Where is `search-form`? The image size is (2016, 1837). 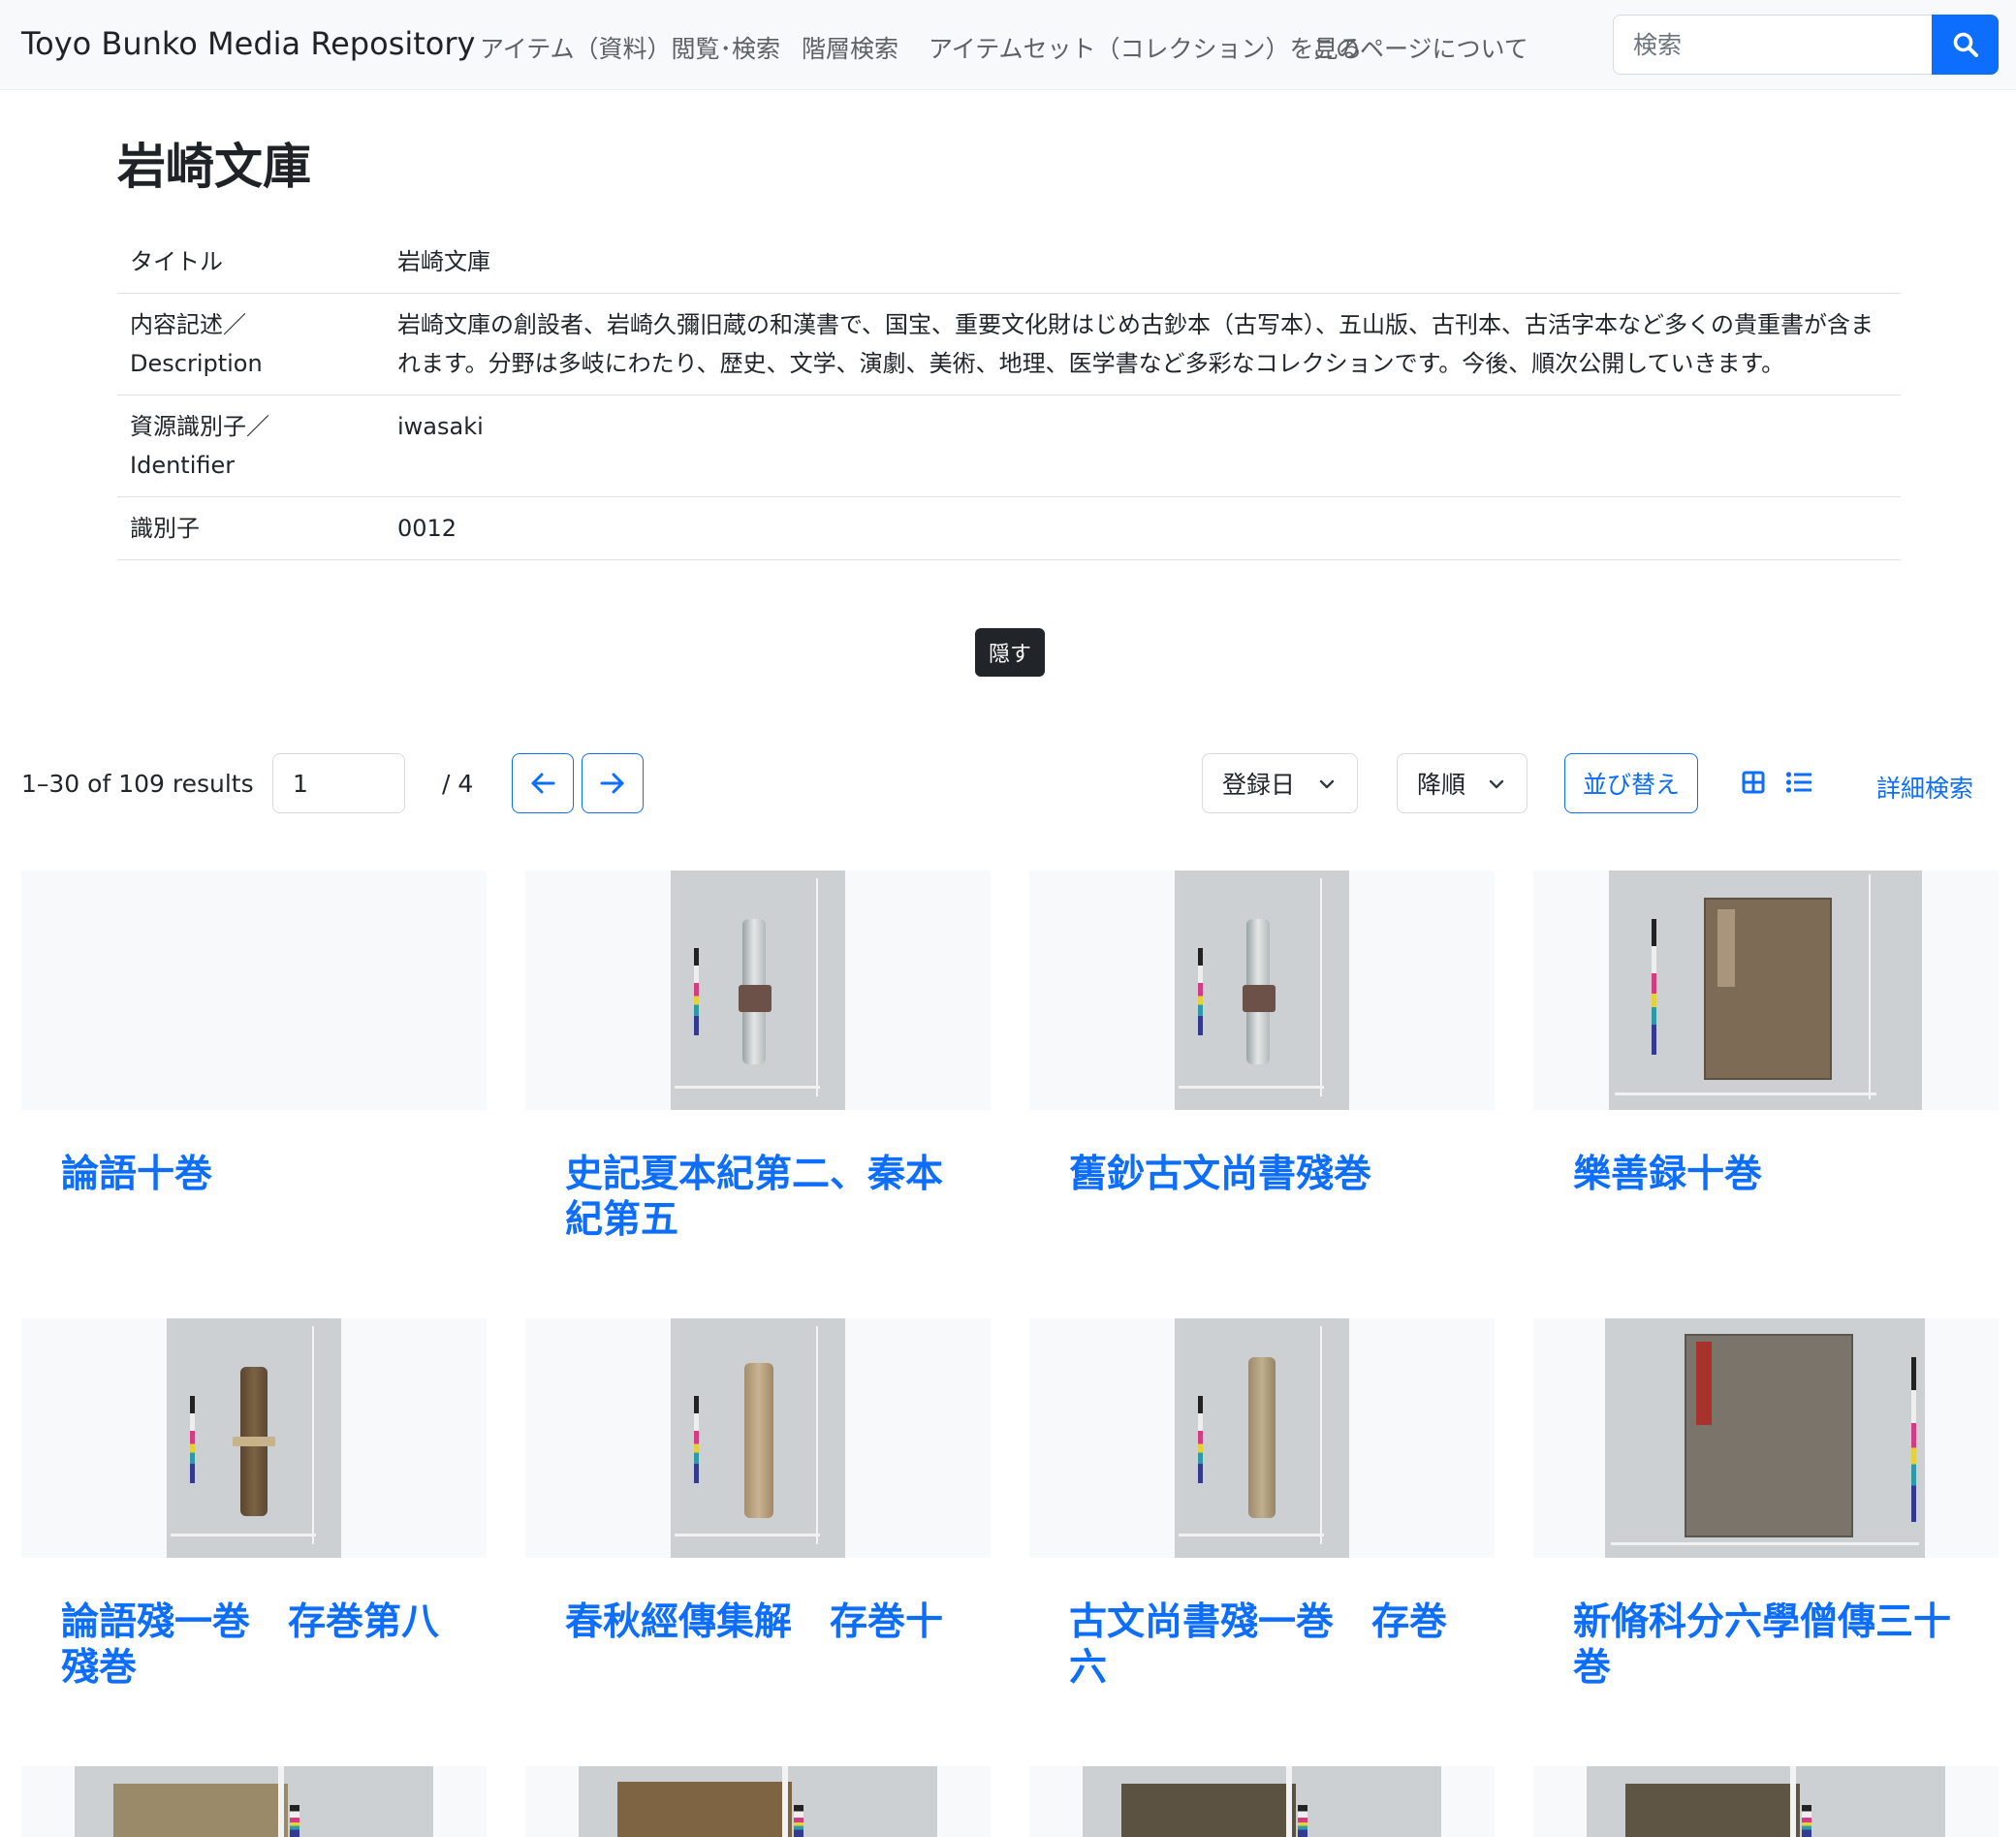
search-form is located at coordinates (1806, 45).